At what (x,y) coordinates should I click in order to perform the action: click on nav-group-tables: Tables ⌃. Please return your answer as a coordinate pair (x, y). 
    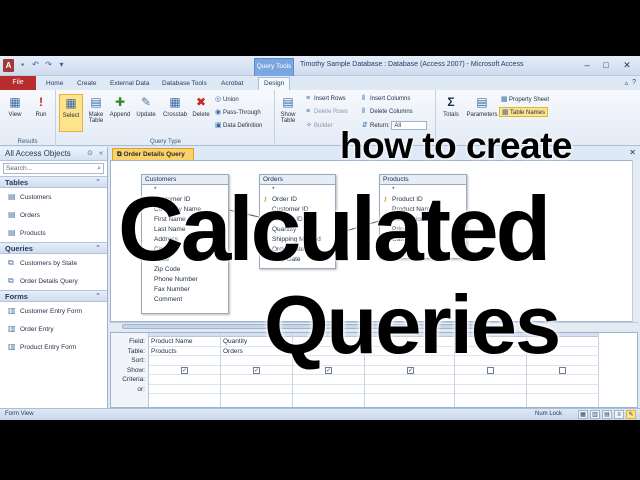
    Looking at the image, I should click on (53, 182).